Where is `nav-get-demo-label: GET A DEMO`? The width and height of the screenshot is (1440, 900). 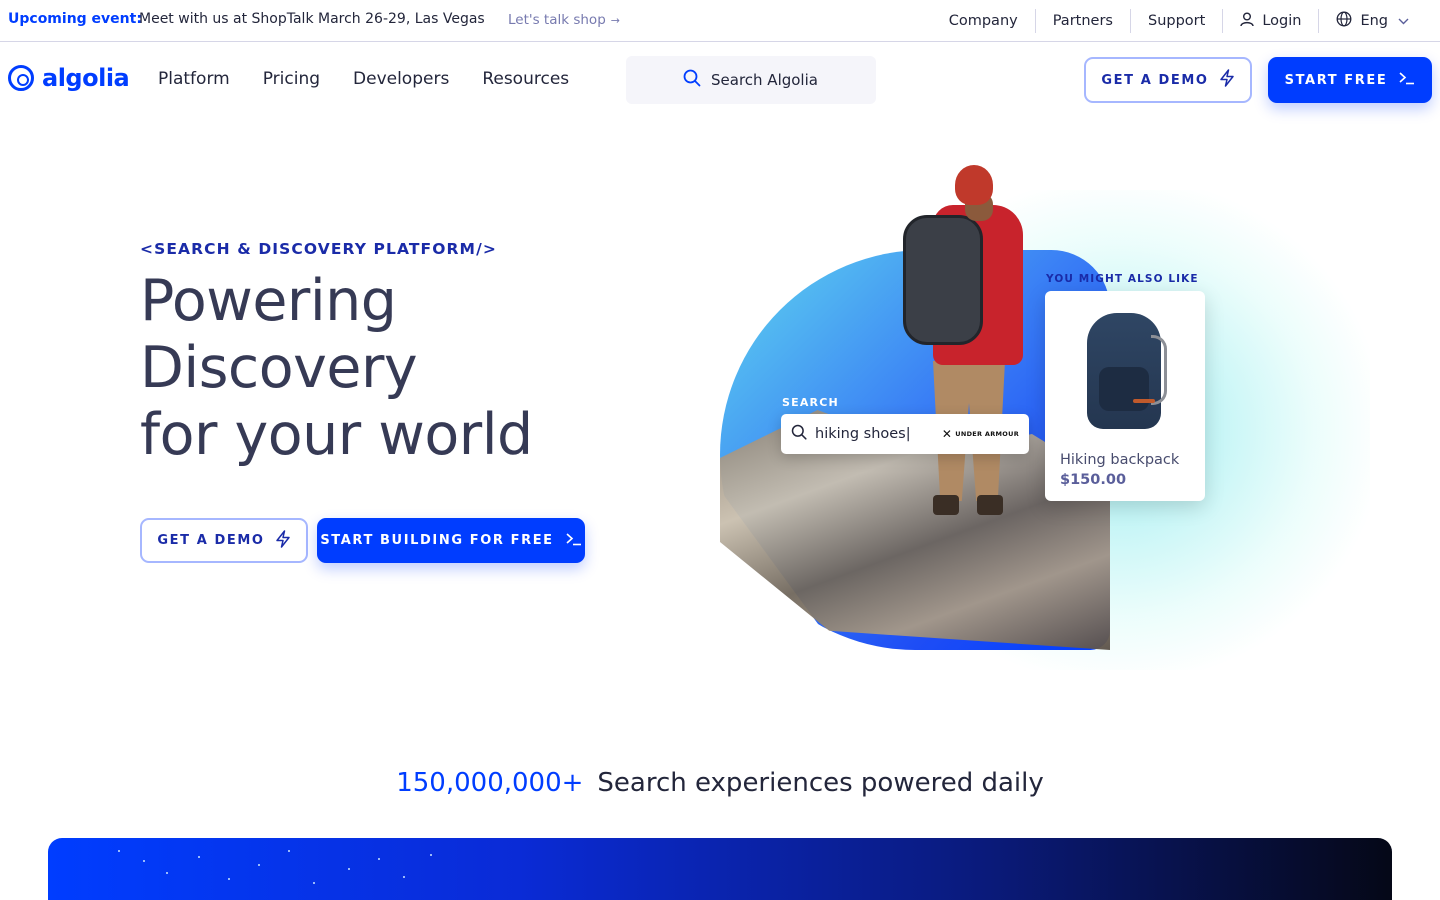 nav-get-demo-label: GET A DEMO is located at coordinates (1155, 80).